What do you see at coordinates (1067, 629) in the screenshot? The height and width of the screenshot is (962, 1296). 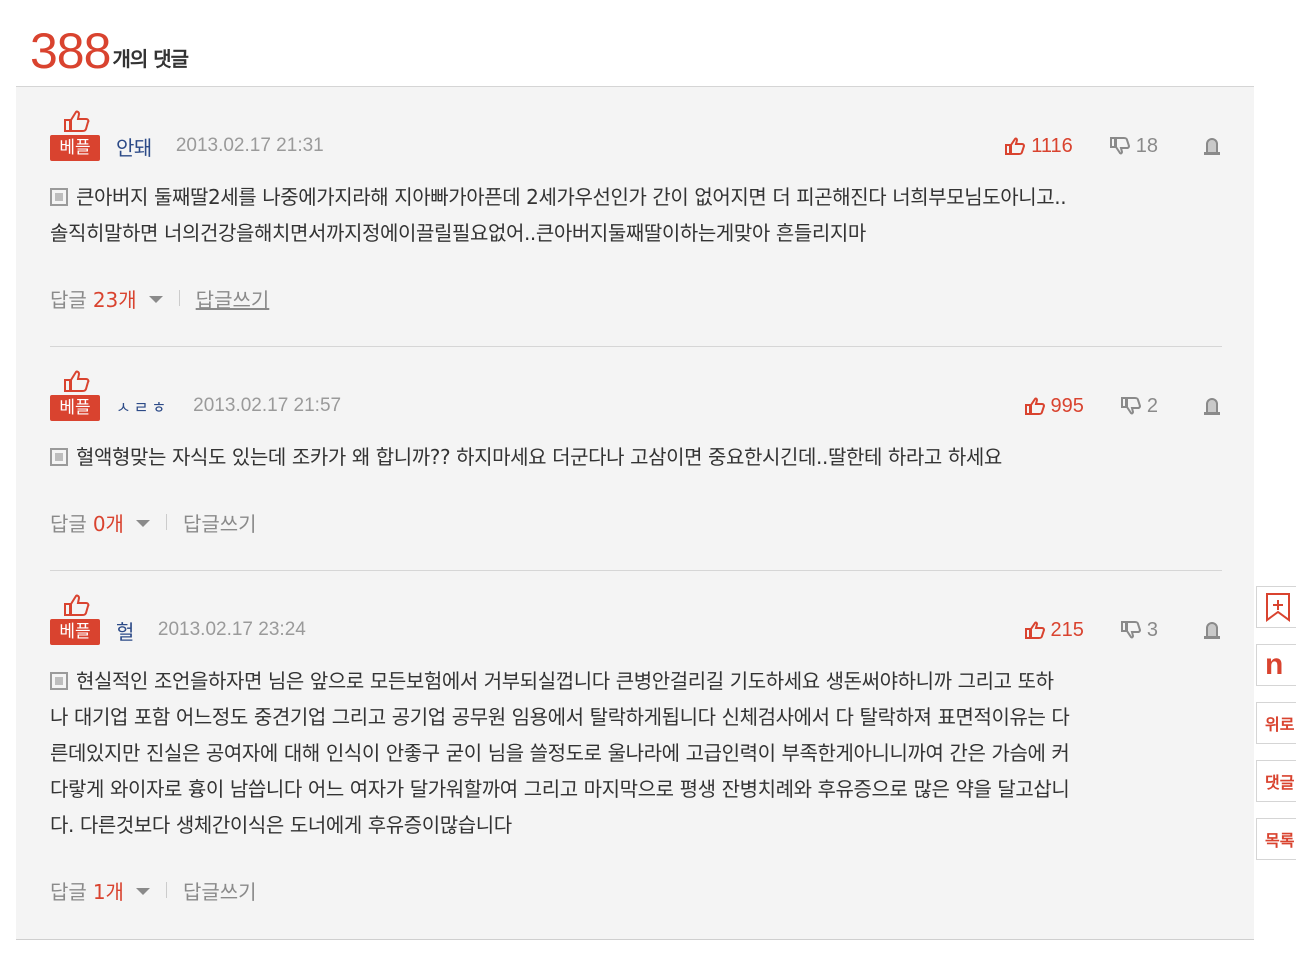 I see `upvote-count: 215` at bounding box center [1067, 629].